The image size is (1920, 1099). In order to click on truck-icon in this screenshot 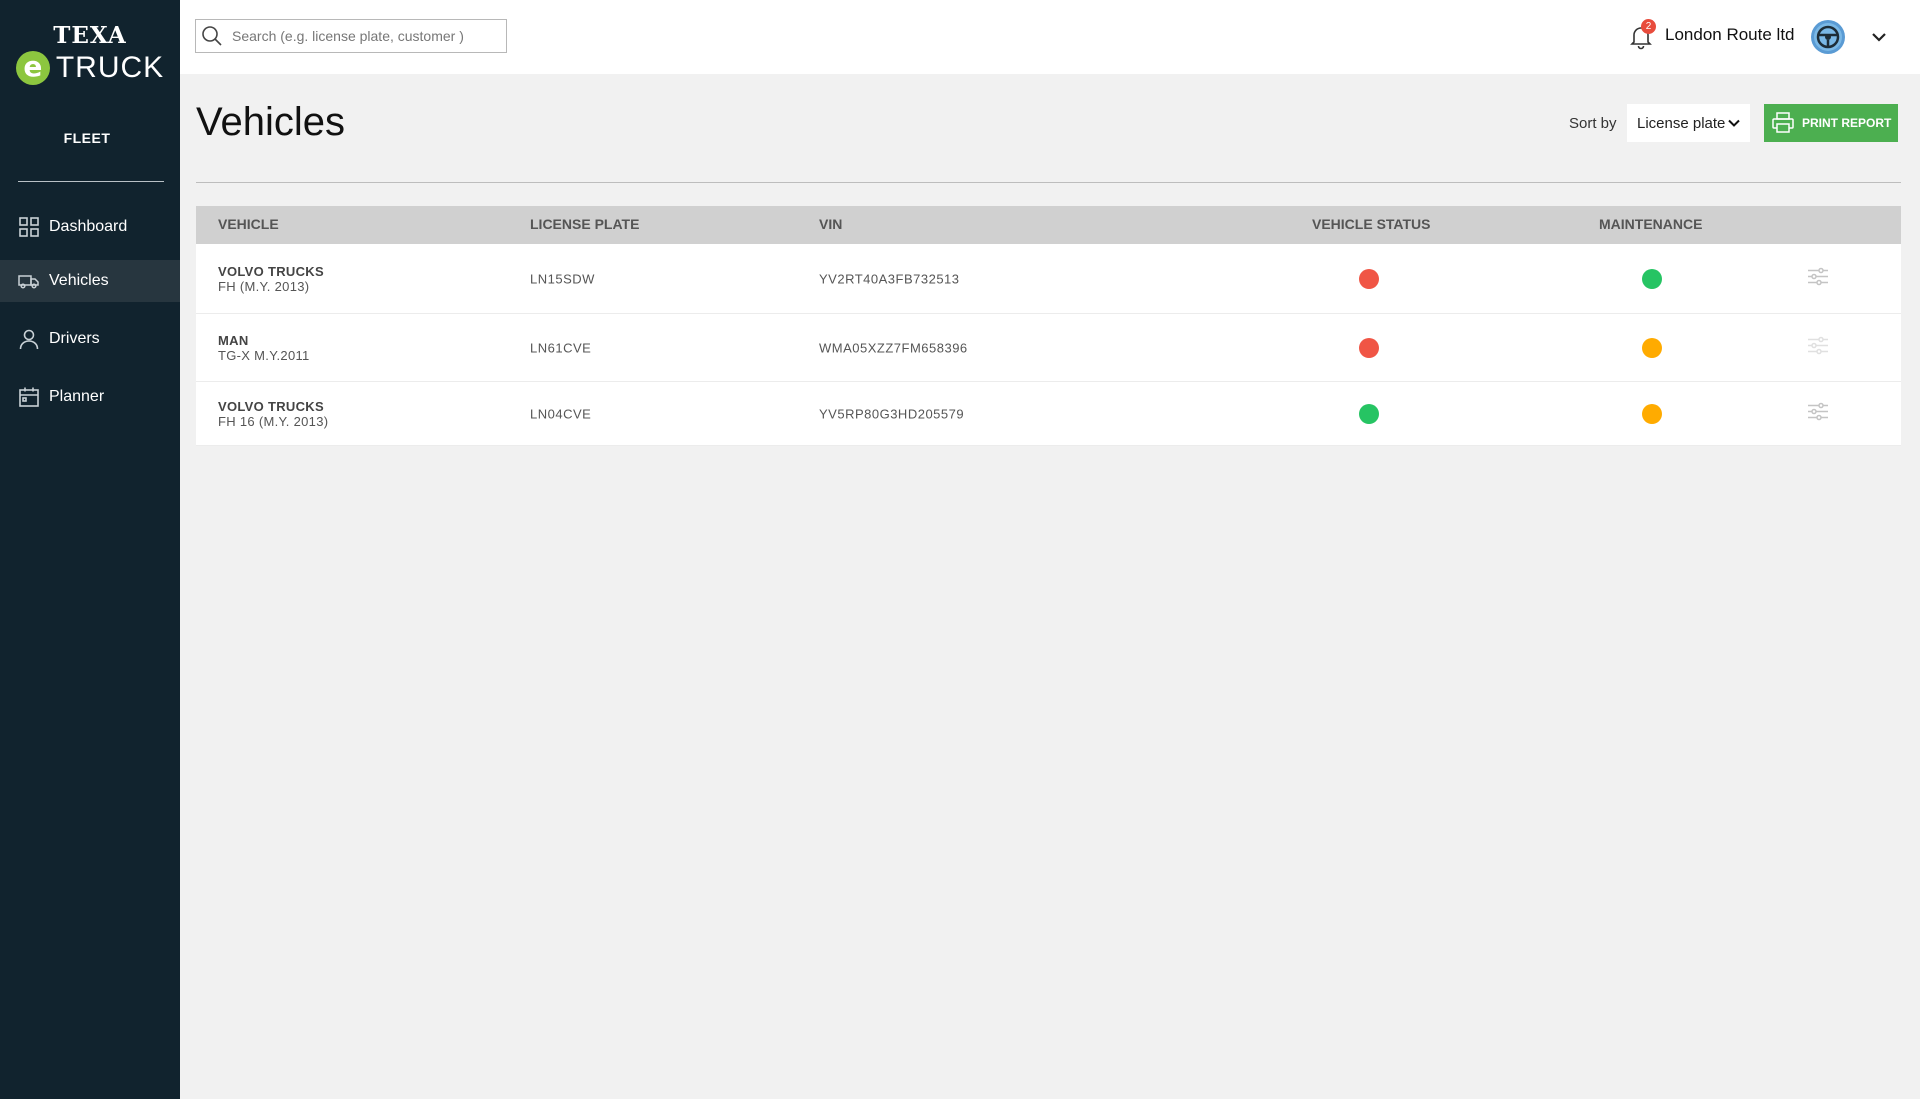, I will do `click(29, 281)`.